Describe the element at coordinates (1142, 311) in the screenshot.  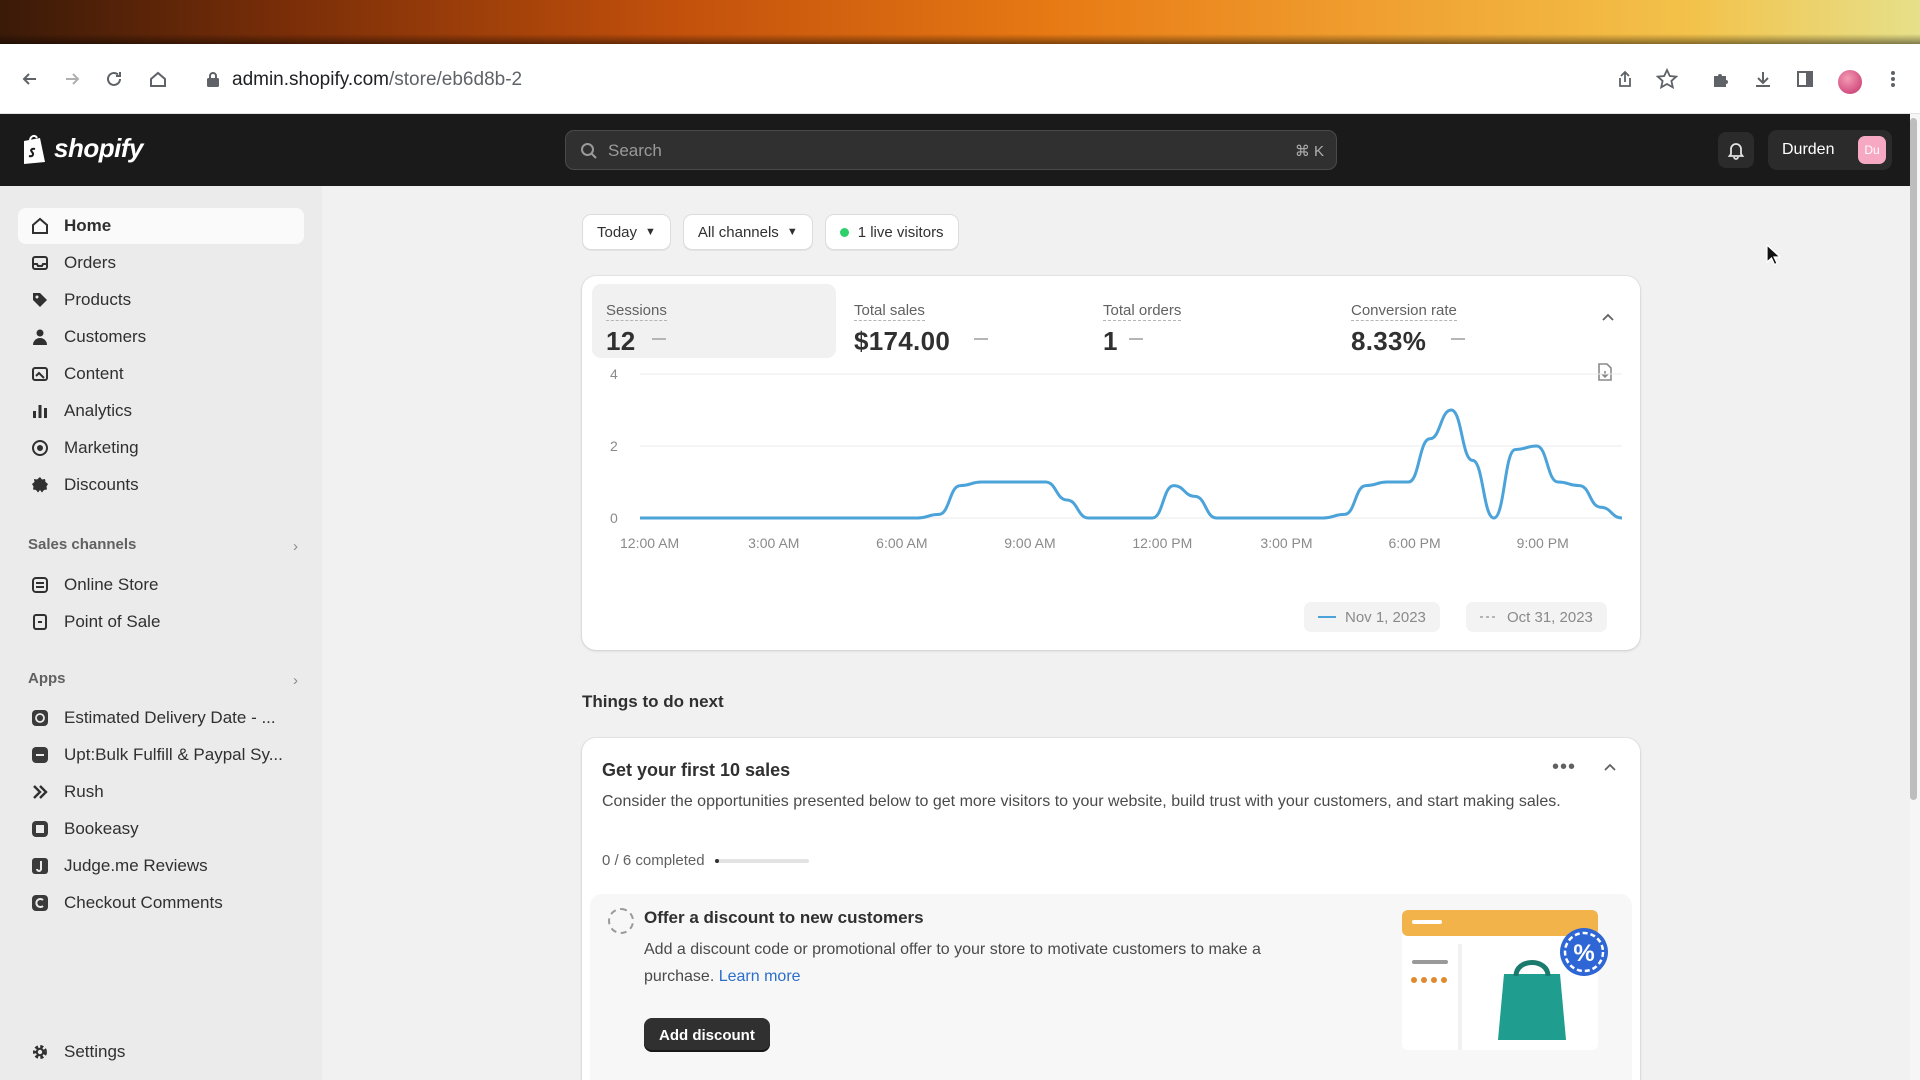
I see `metric-label: Total orders` at that location.